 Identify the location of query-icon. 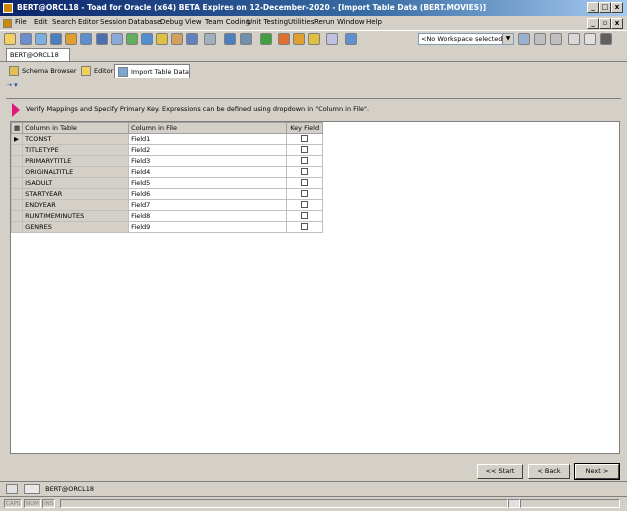
(246, 39).